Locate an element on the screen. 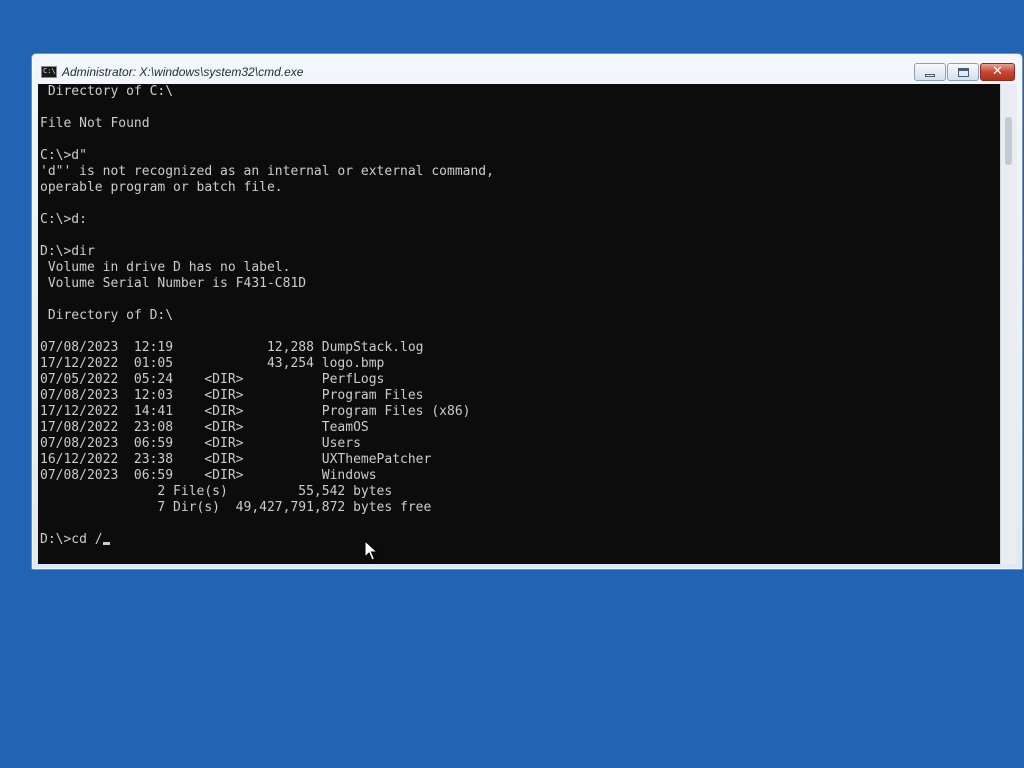 The width and height of the screenshot is (1024, 768). text-cursor is located at coordinates (106, 543).